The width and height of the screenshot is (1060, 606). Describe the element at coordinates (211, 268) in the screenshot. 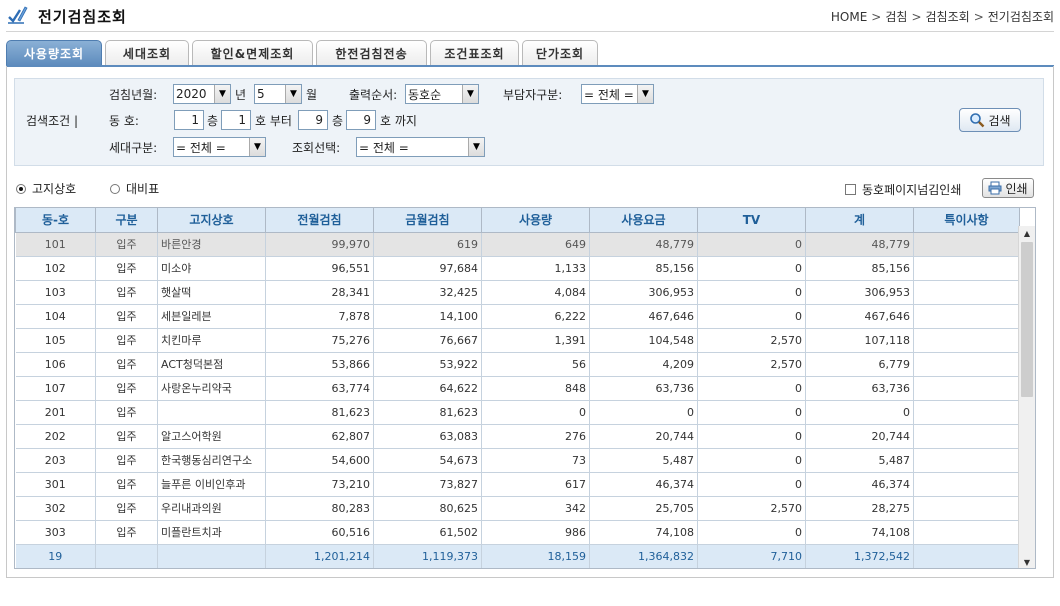

I see `cell-billing-name: 미소야` at that location.